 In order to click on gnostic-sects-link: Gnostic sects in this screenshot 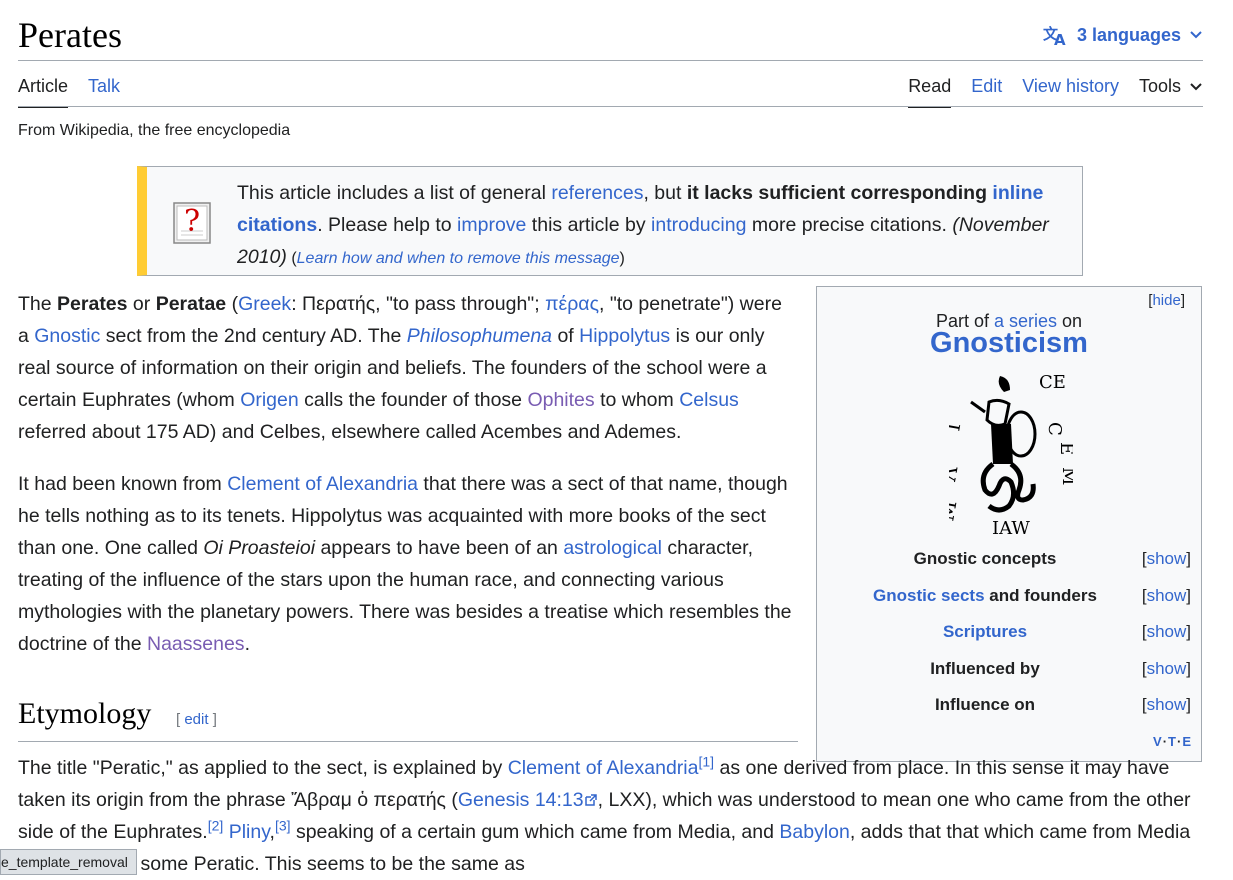, I will do `click(929, 595)`.